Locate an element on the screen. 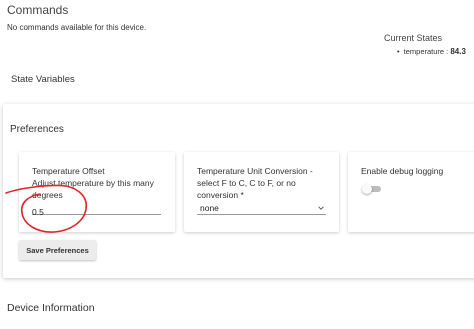  unit-conversion-select: none is located at coordinates (261, 208).